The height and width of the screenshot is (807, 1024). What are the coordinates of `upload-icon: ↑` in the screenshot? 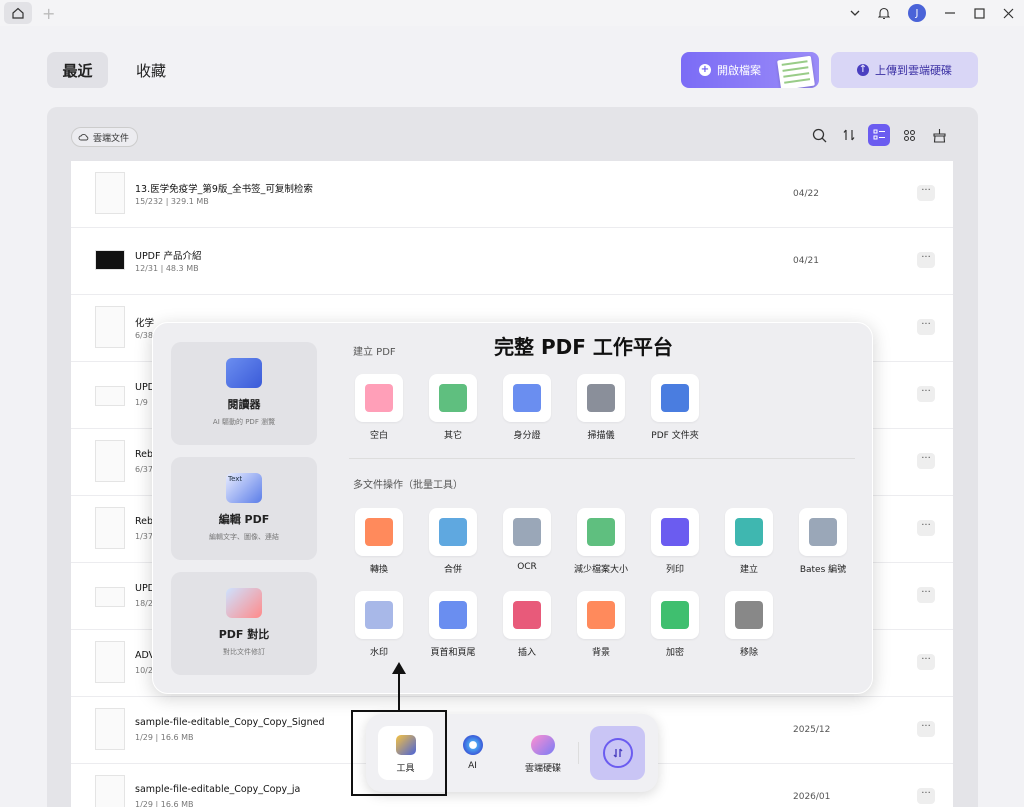 It's located at (863, 70).